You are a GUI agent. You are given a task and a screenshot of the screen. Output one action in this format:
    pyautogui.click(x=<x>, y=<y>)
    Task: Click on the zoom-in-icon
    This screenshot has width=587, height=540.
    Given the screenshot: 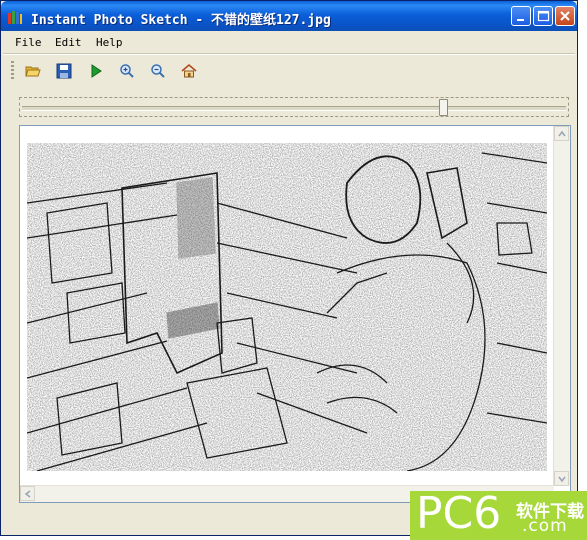 What is the action you would take?
    pyautogui.click(x=127, y=71)
    